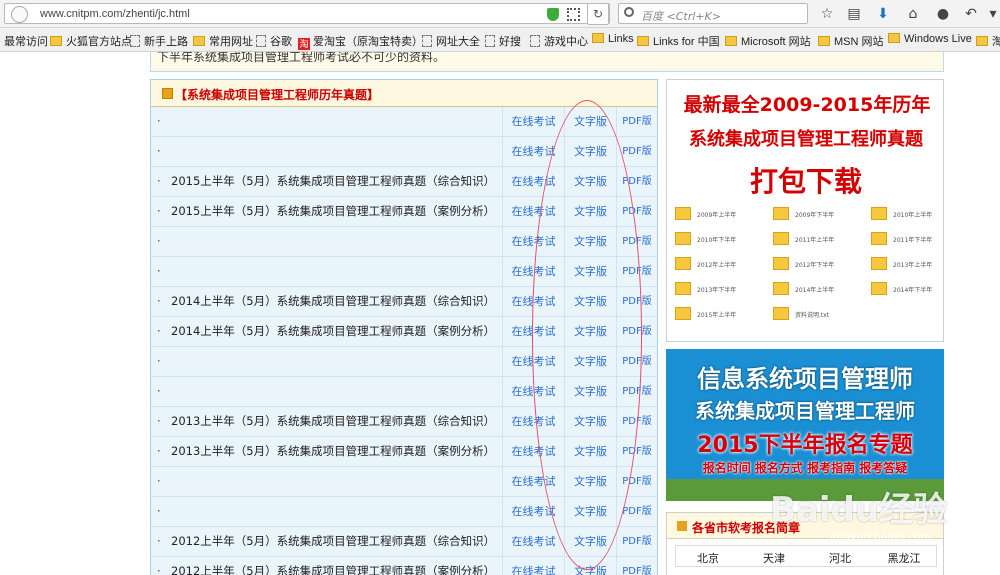  I want to click on exam-title-cell: ·2012下半年（11月）系统集成项目管理工程师真题（综合知识）, so click(327, 492).